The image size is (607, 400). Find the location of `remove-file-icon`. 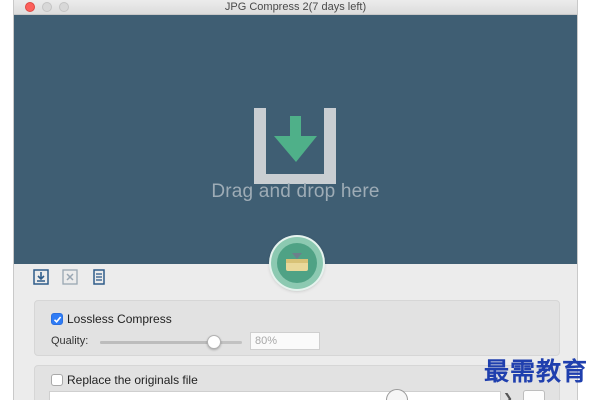

remove-file-icon is located at coordinates (70, 277).